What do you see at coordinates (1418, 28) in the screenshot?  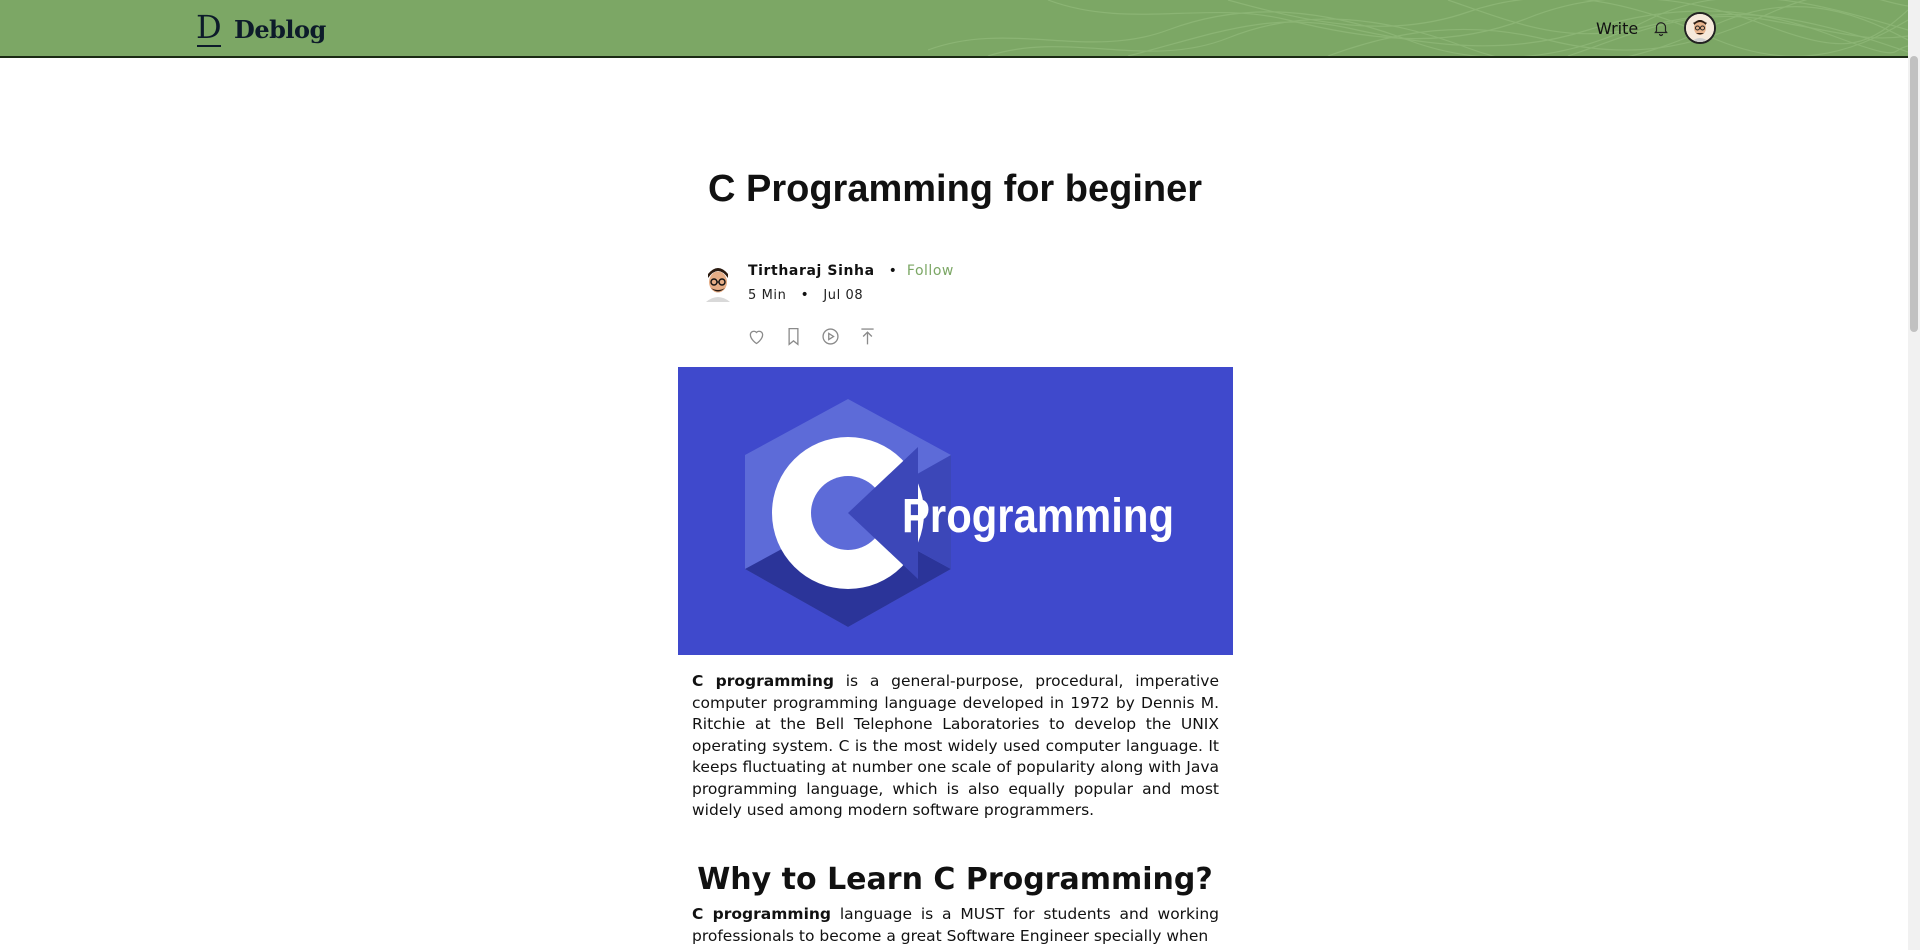 I see `header-wave-pattern` at bounding box center [1418, 28].